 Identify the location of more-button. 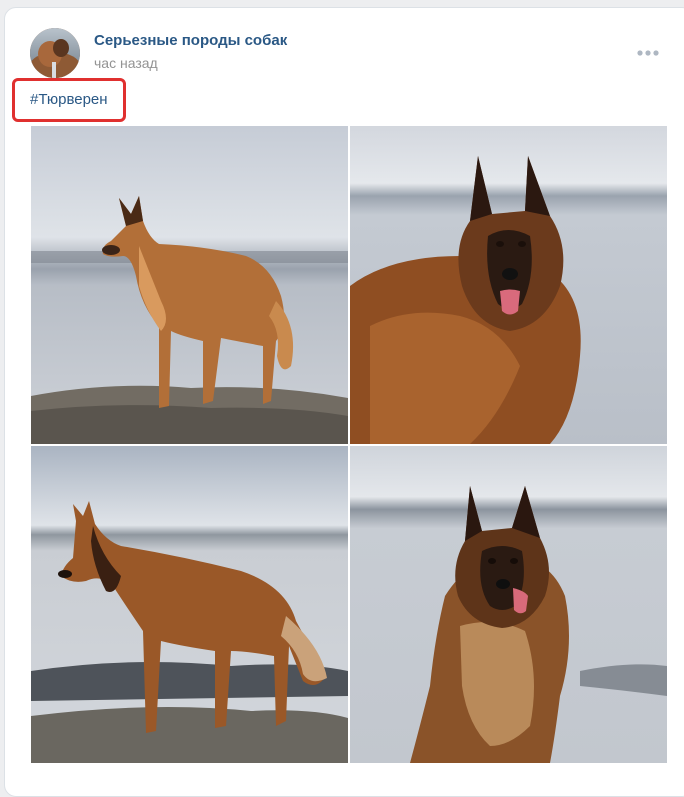
(648, 53).